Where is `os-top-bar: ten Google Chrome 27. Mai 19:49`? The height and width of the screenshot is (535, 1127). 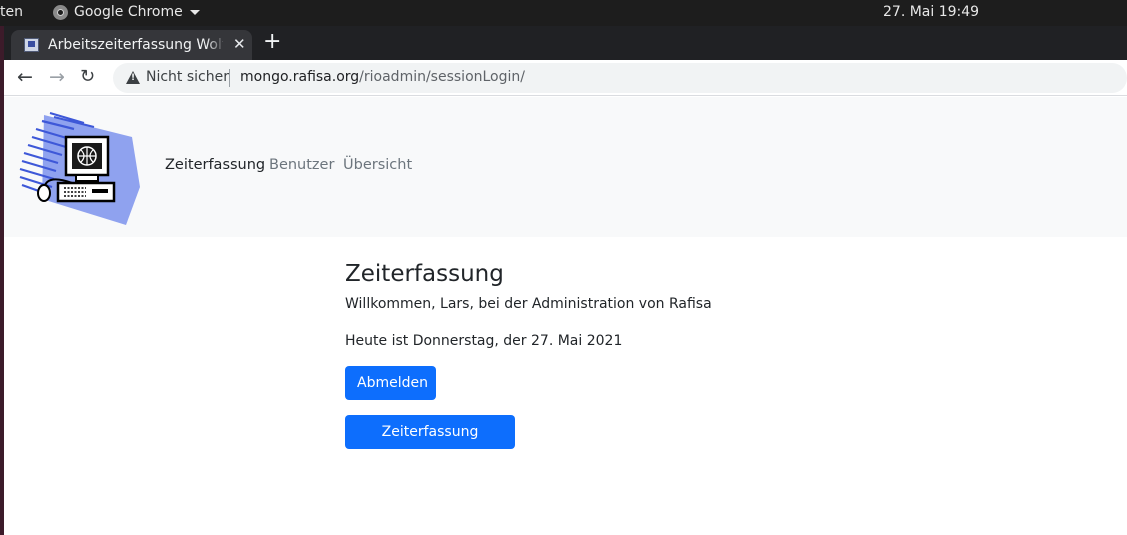
os-top-bar: ten Google Chrome 27. Mai 19:49 is located at coordinates (563, 13).